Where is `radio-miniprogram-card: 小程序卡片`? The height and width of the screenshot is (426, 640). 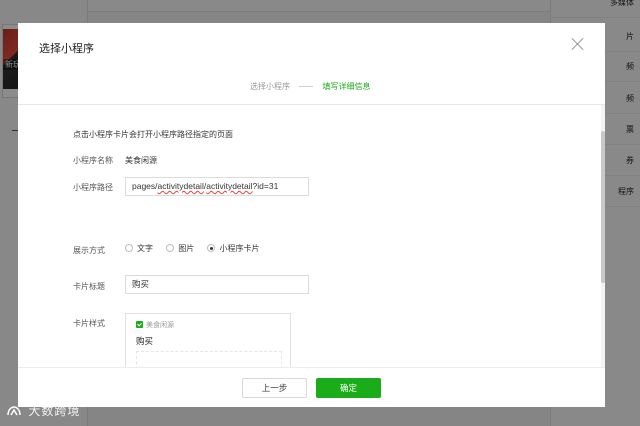
radio-miniprogram-card: 小程序卡片 is located at coordinates (233, 248).